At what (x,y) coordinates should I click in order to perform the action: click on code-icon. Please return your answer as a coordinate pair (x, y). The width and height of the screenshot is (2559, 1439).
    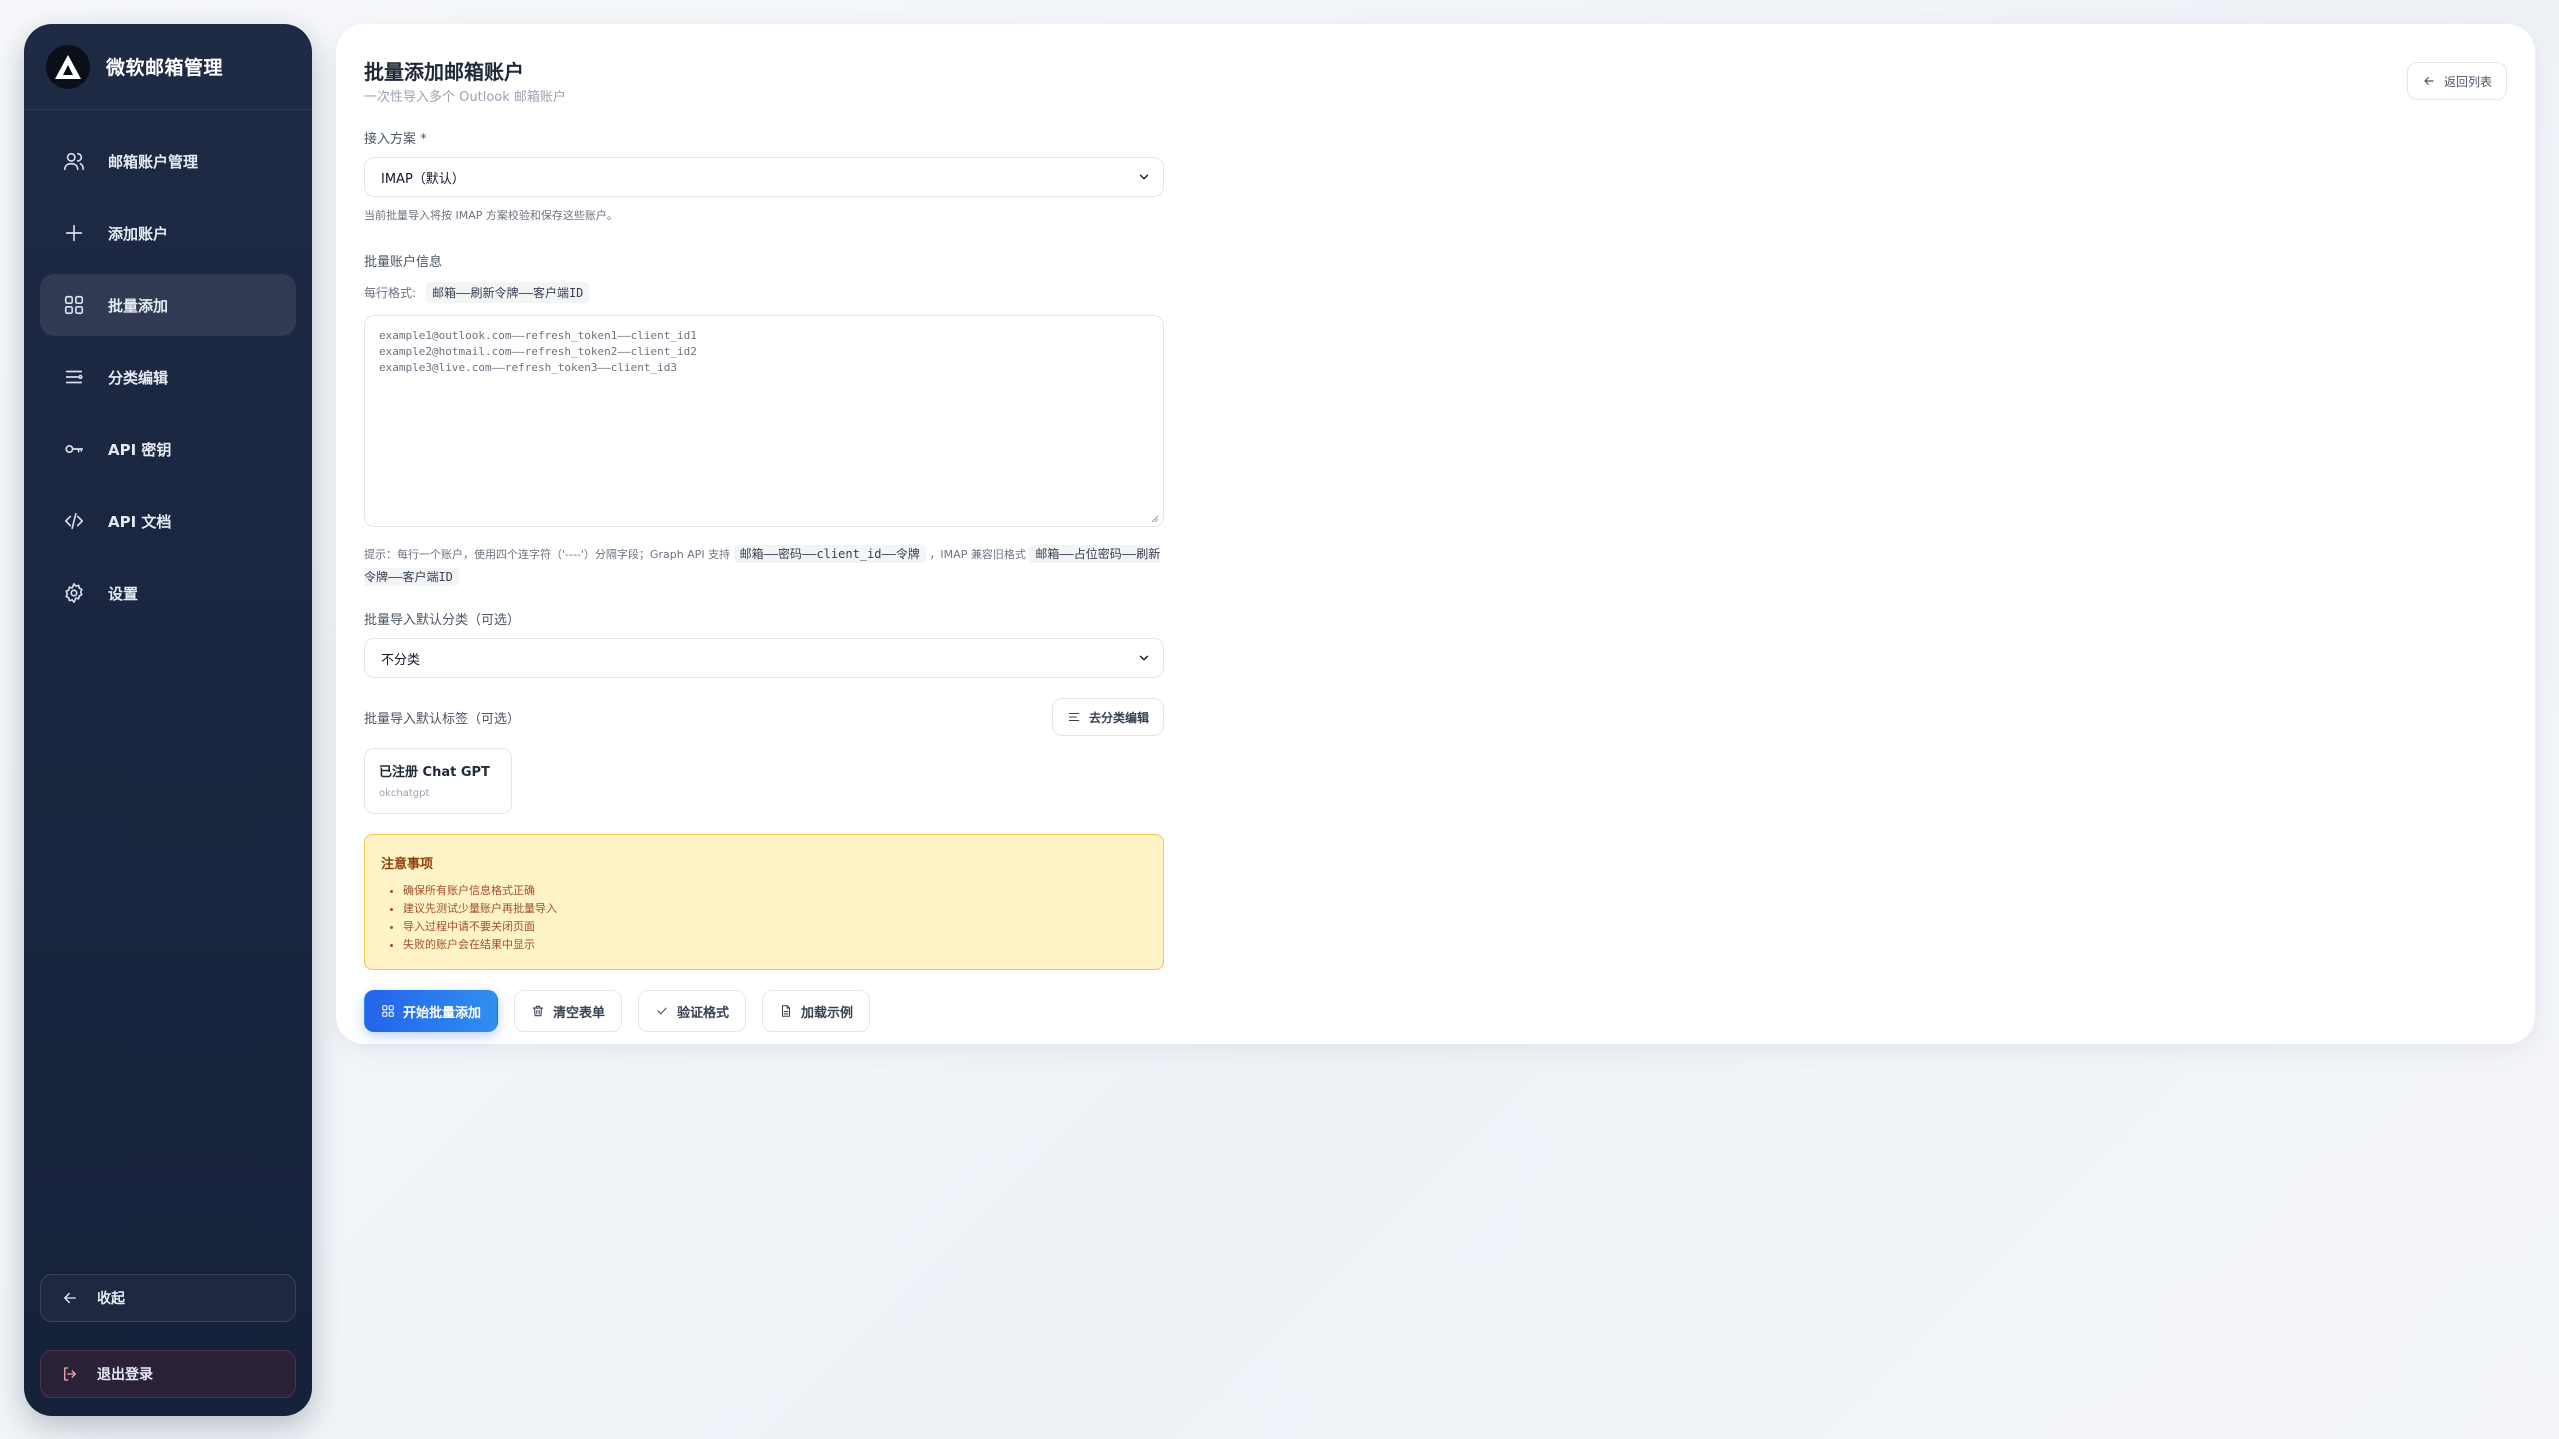
    Looking at the image, I should click on (74, 521).